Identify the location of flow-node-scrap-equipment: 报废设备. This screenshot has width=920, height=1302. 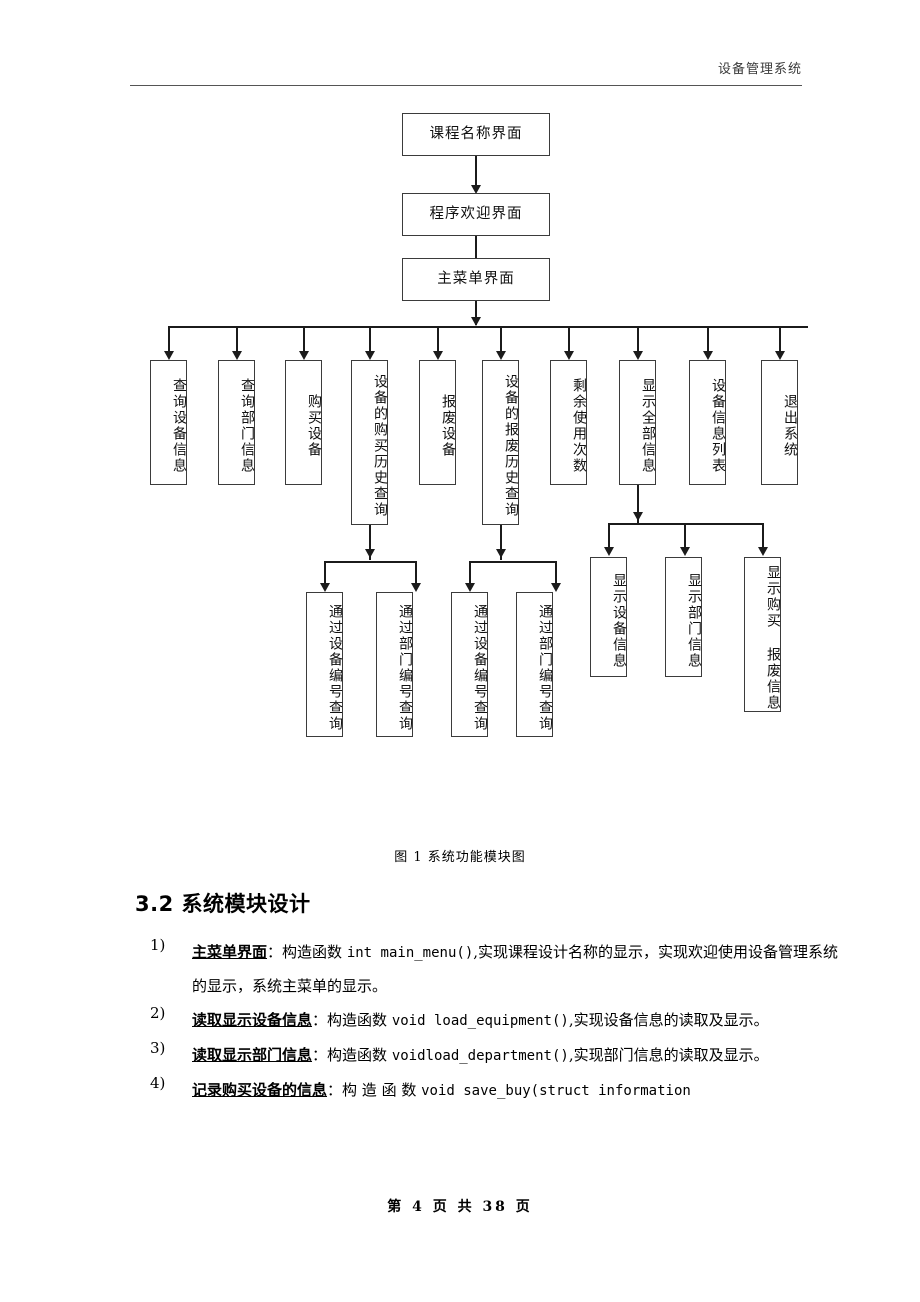
(437, 422).